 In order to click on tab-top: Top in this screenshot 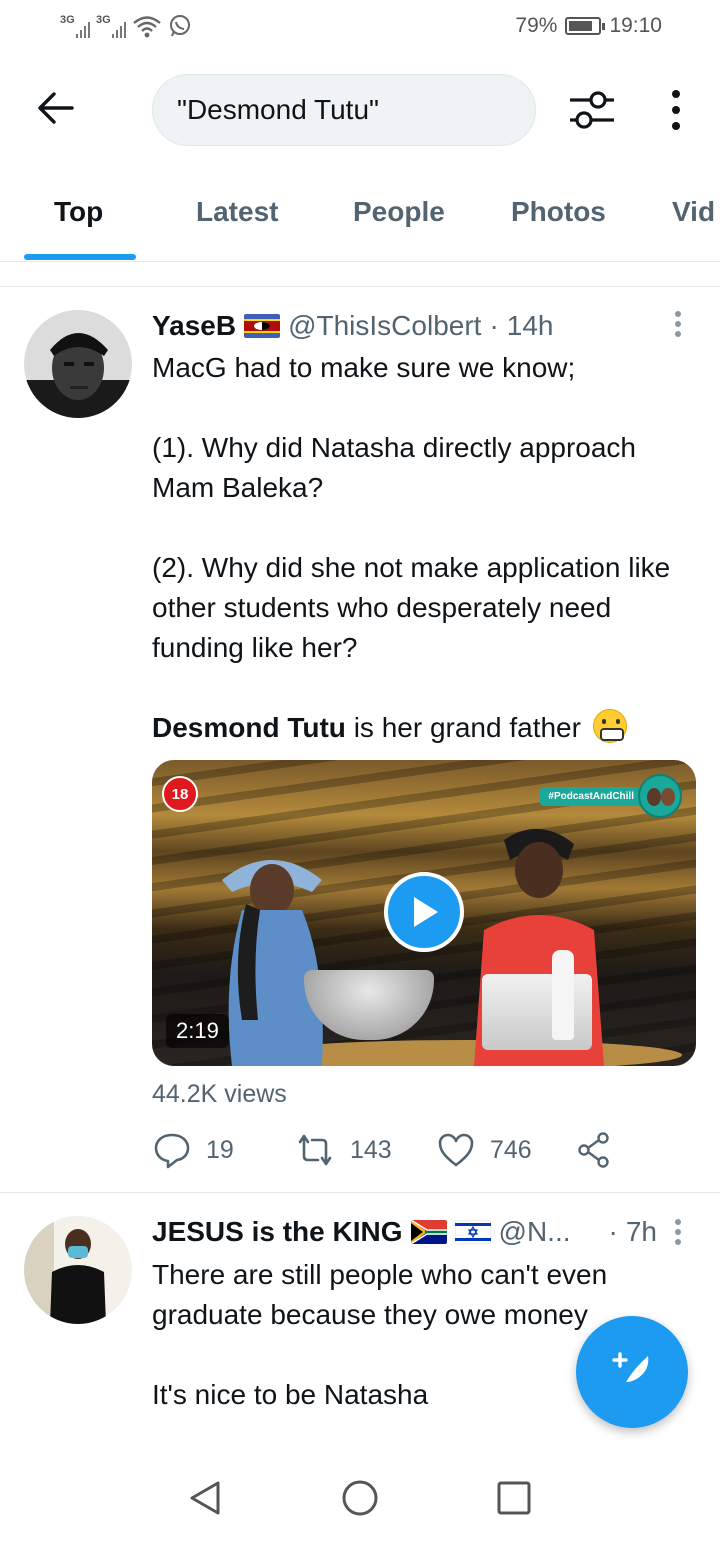, I will do `click(78, 212)`.